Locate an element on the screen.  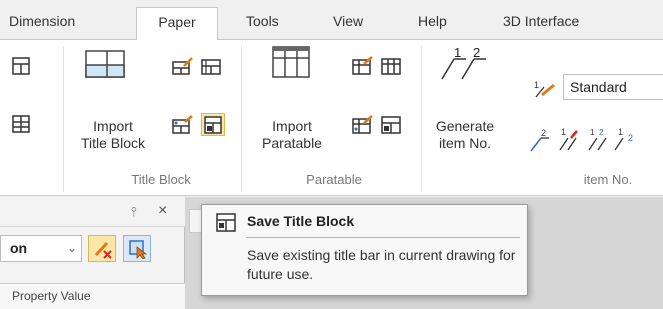
clear-icon is located at coordinates (103, 250).